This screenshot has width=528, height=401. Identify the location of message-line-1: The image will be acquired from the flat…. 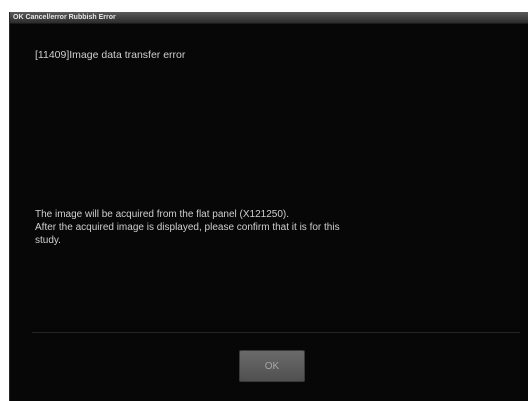
(162, 214).